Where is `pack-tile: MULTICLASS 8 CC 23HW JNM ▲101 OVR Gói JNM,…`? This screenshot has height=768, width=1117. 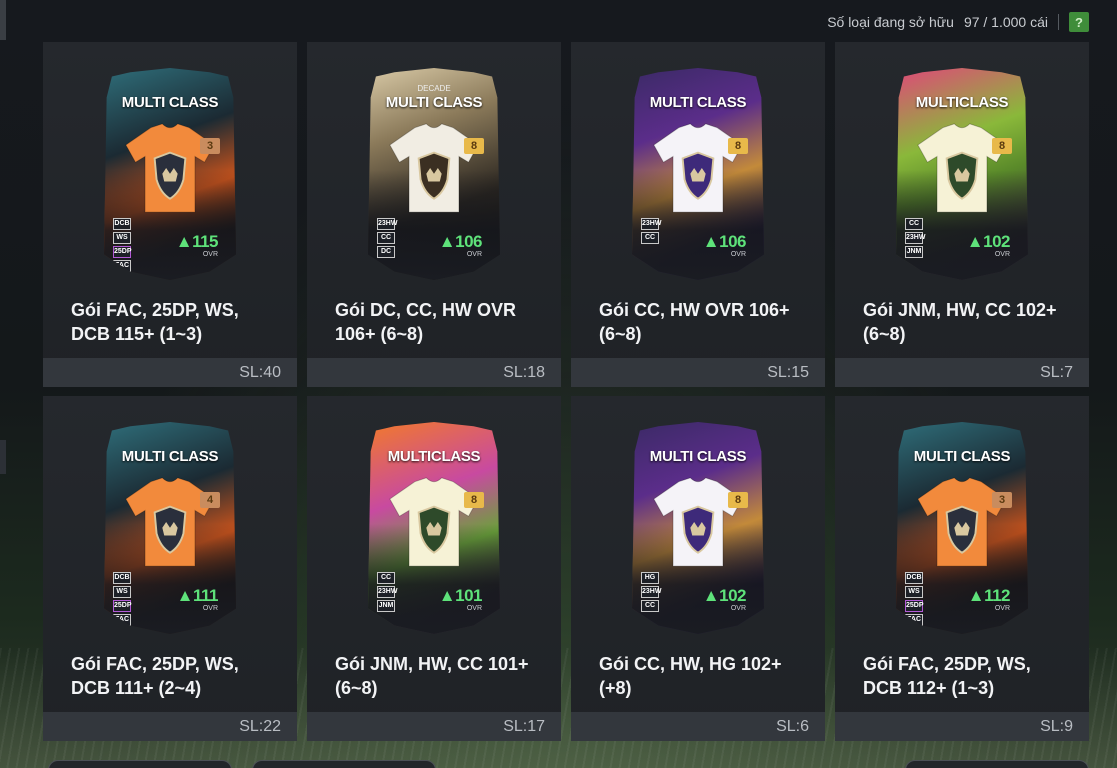
pack-tile: MULTICLASS 8 CC 23HW JNM ▲101 OVR Gói JNM,… is located at coordinates (434, 568).